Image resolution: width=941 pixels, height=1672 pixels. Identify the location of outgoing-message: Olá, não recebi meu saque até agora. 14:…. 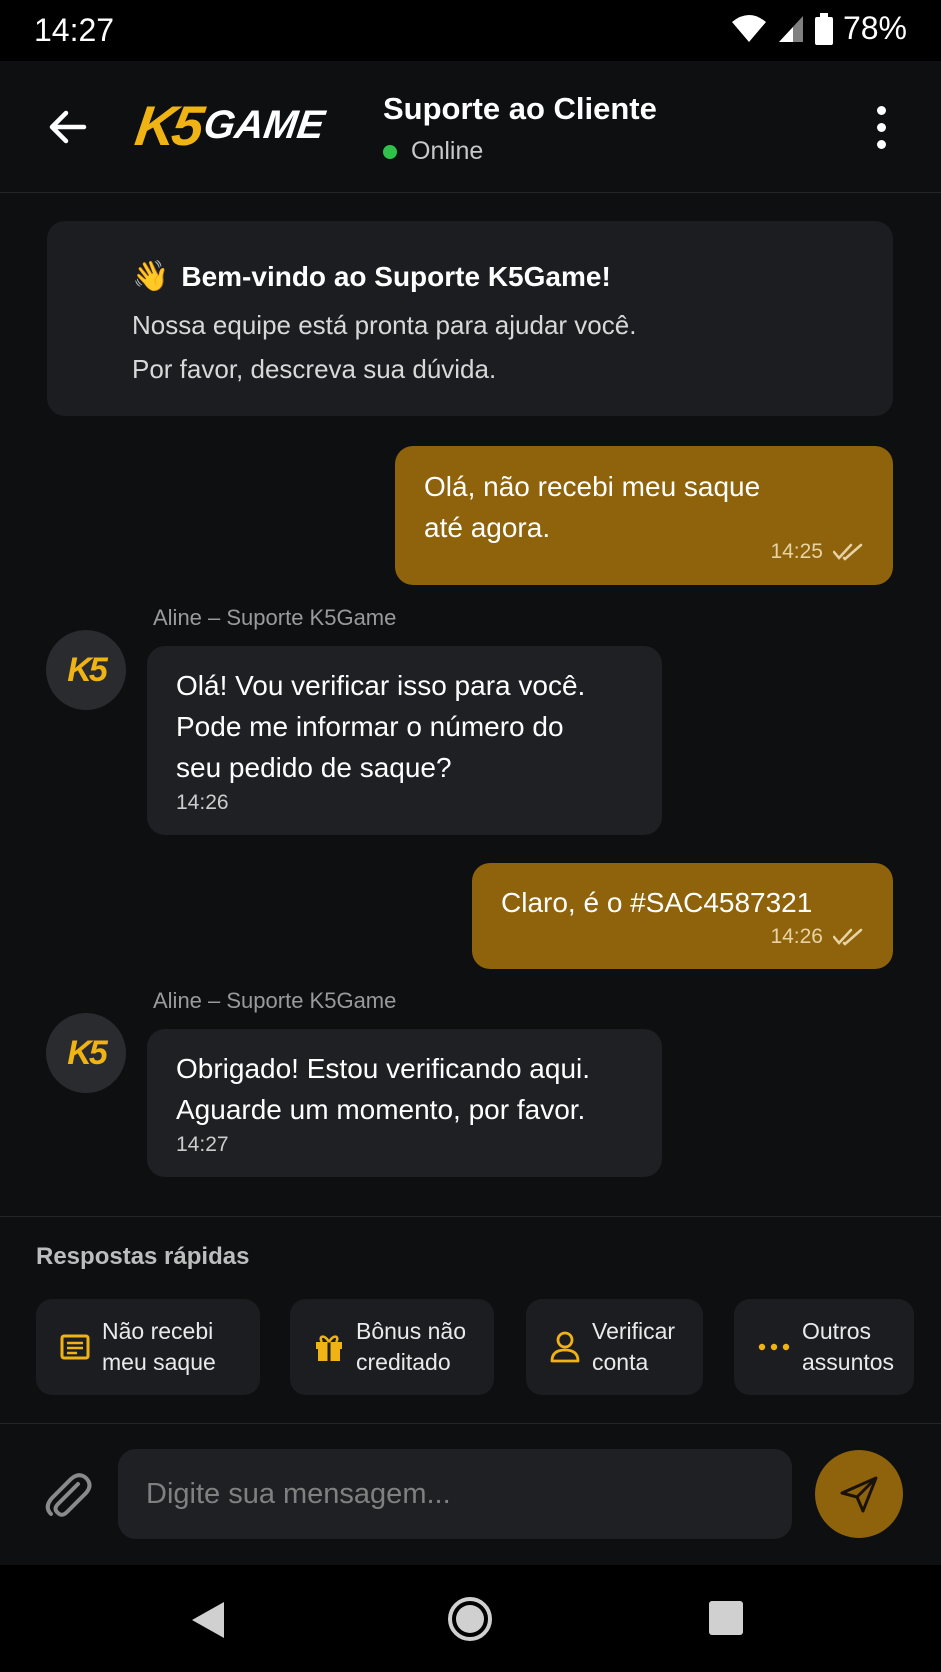
(644, 515).